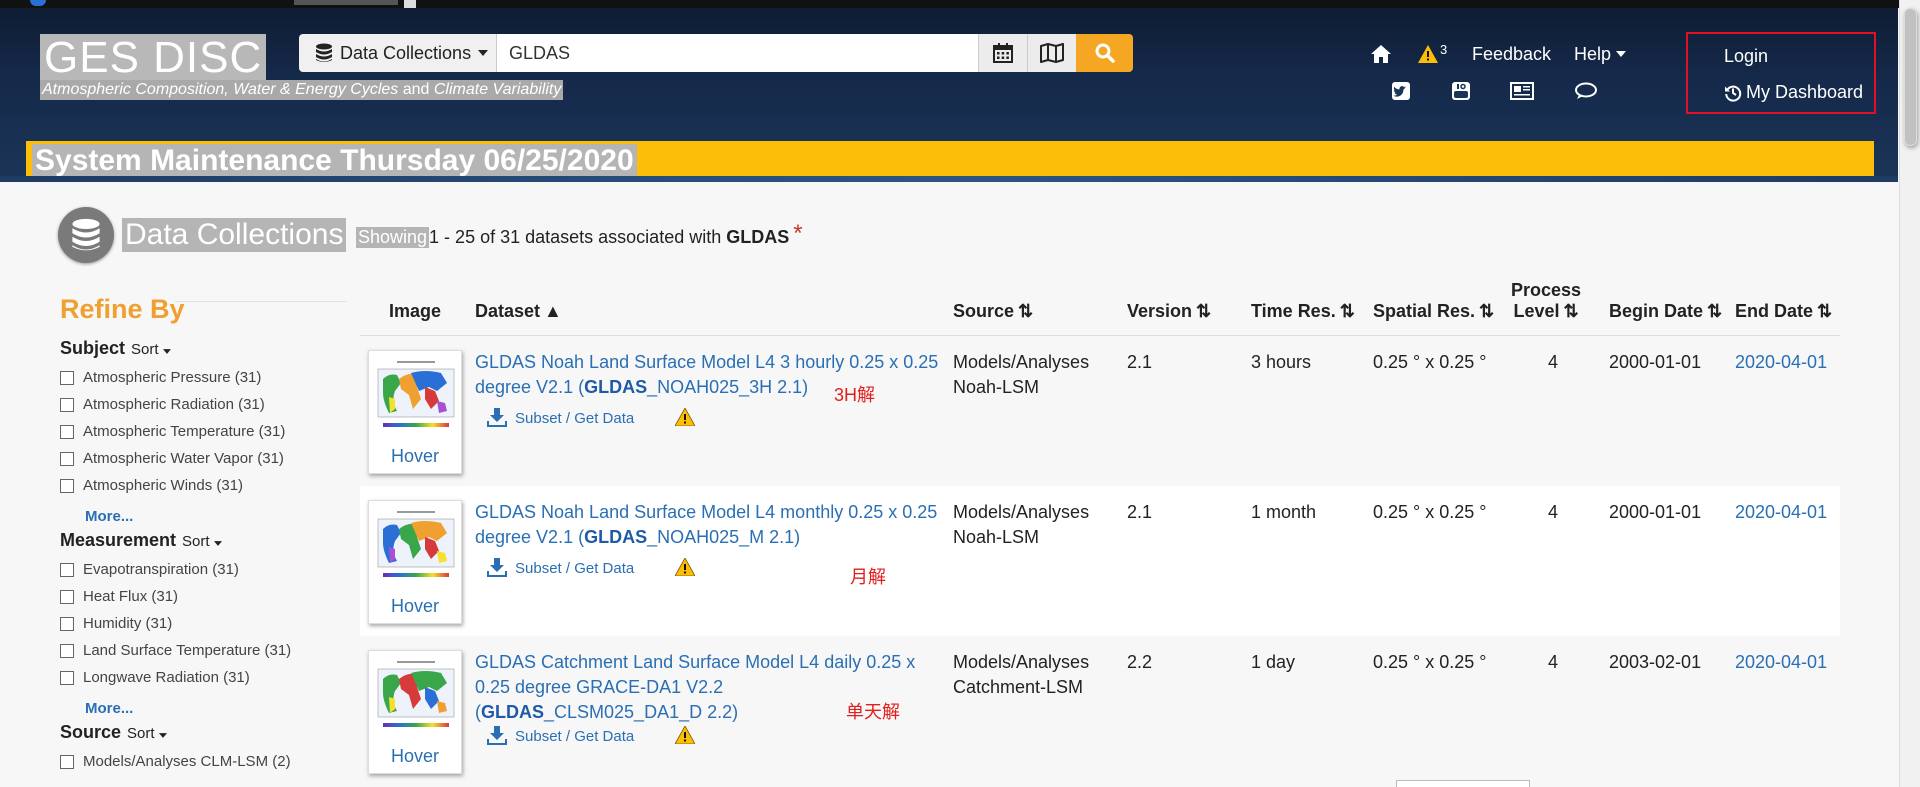  I want to click on search-input, so click(737, 53).